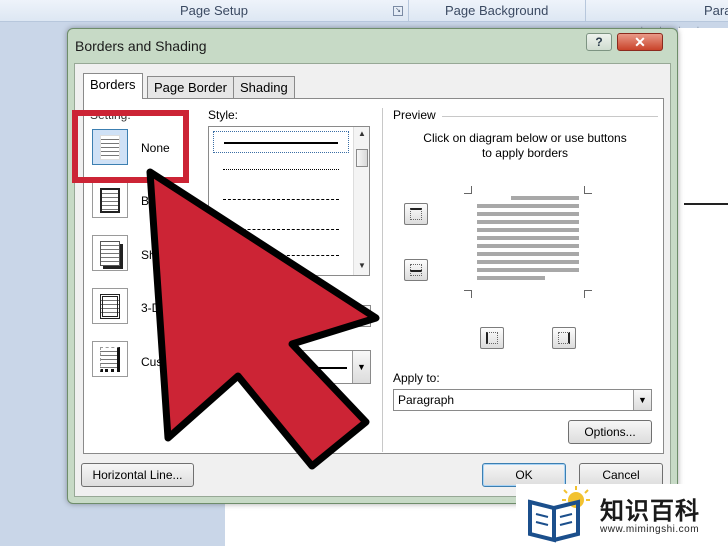  I want to click on style-item-dotted, so click(281, 170).